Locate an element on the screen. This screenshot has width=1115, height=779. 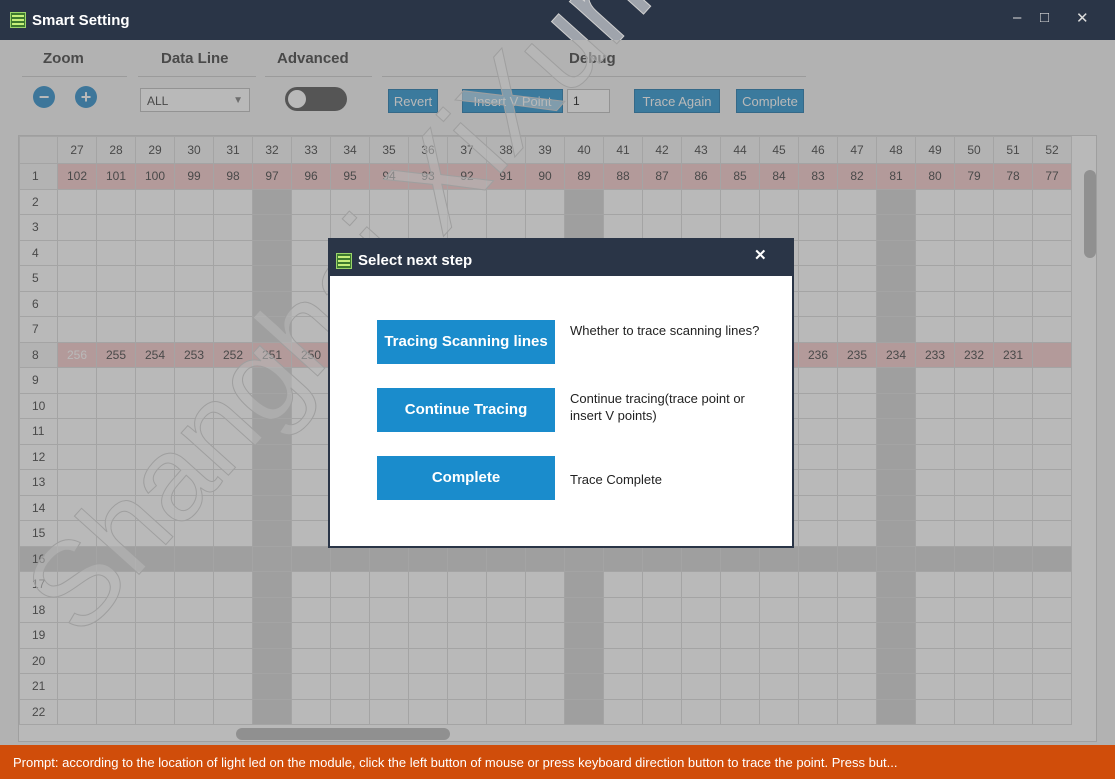
tracing-scanning-lines-description: Whether to trace scanning lines? is located at coordinates (665, 330).